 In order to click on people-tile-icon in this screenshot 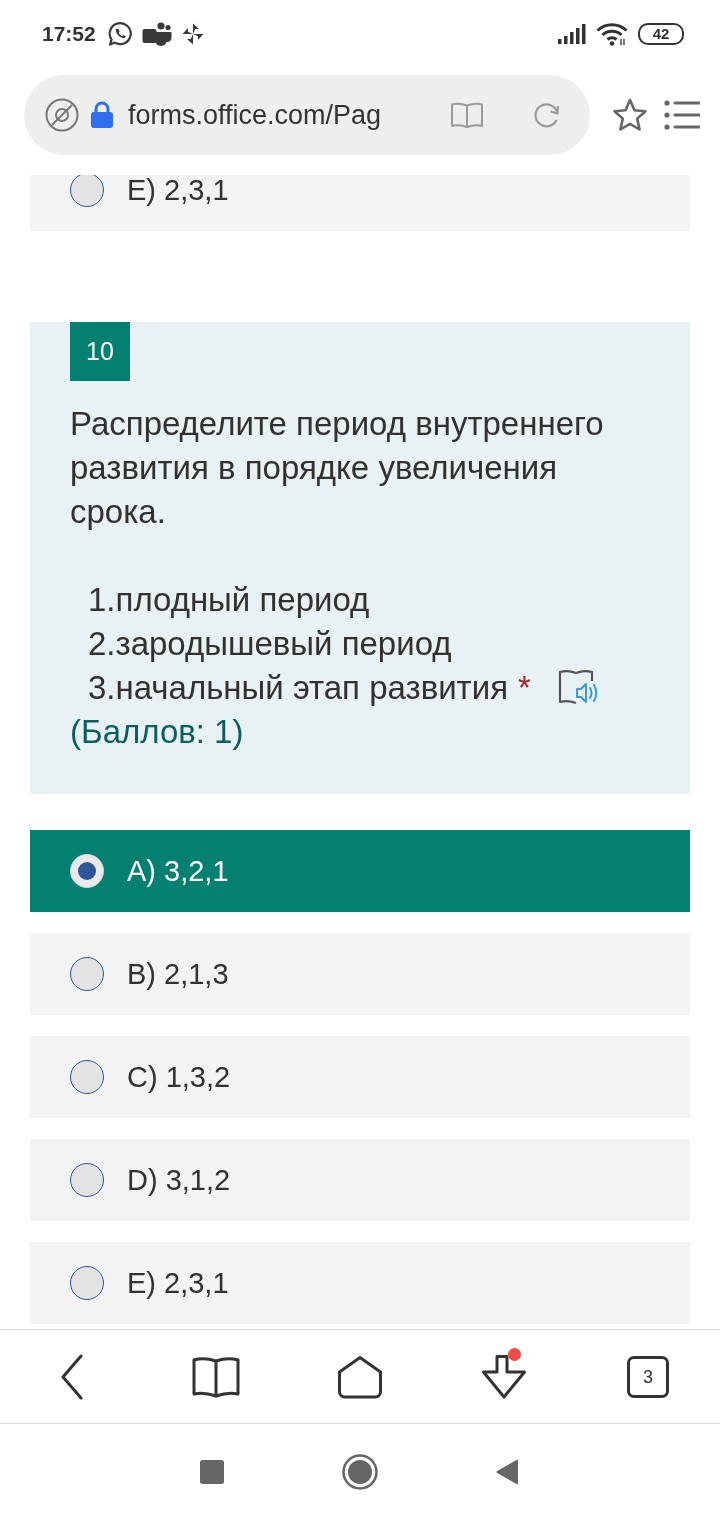, I will do `click(156, 34)`.